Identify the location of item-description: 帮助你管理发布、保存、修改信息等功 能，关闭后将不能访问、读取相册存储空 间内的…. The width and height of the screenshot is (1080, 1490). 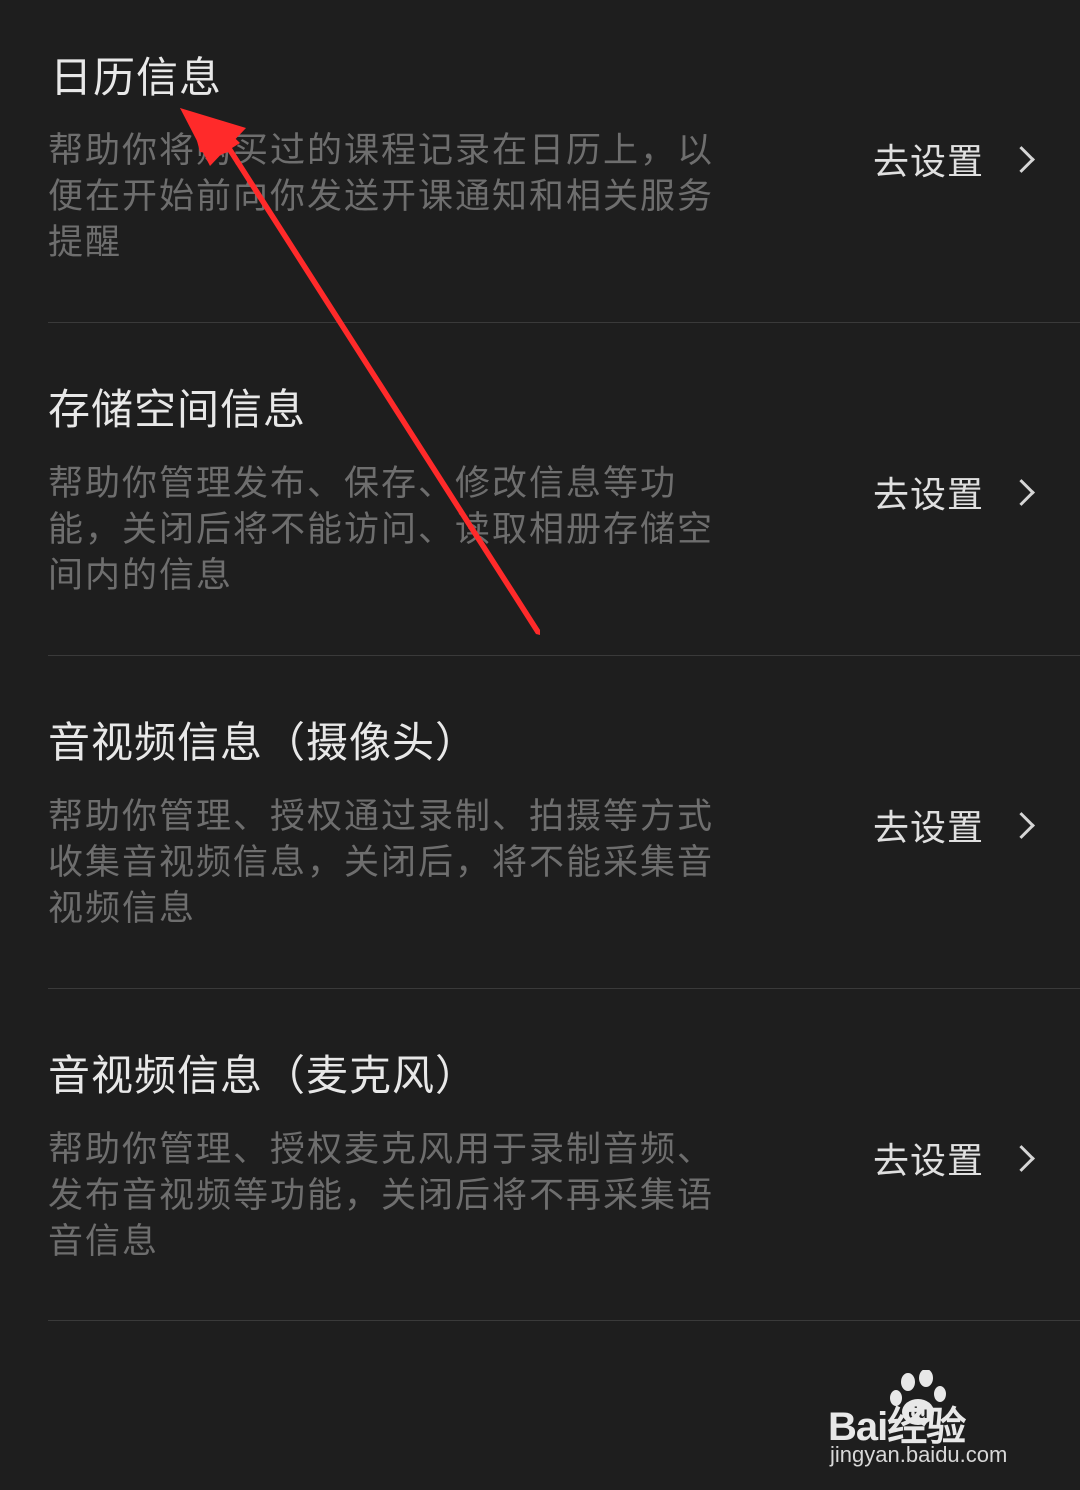
(381, 530).